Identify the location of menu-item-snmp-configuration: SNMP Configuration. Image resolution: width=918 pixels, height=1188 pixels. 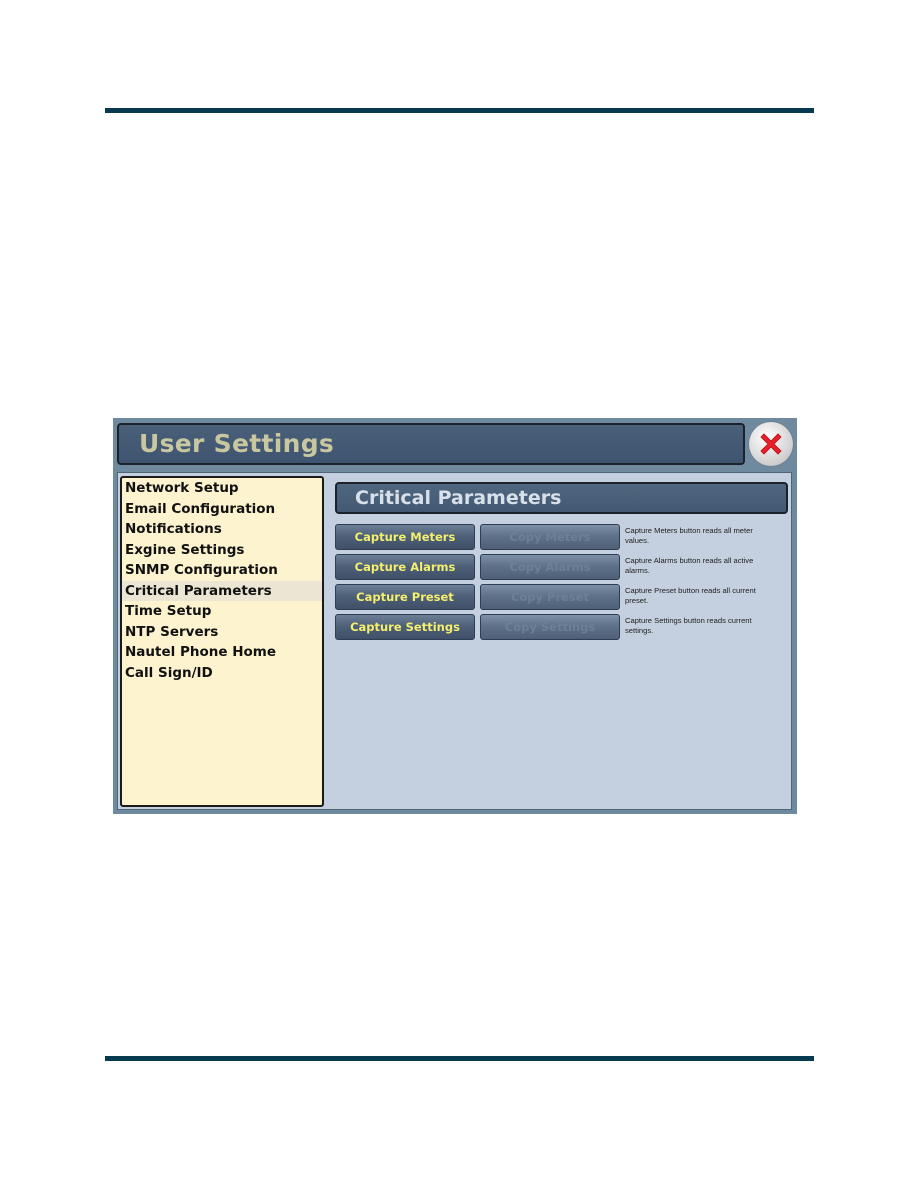
(222, 570).